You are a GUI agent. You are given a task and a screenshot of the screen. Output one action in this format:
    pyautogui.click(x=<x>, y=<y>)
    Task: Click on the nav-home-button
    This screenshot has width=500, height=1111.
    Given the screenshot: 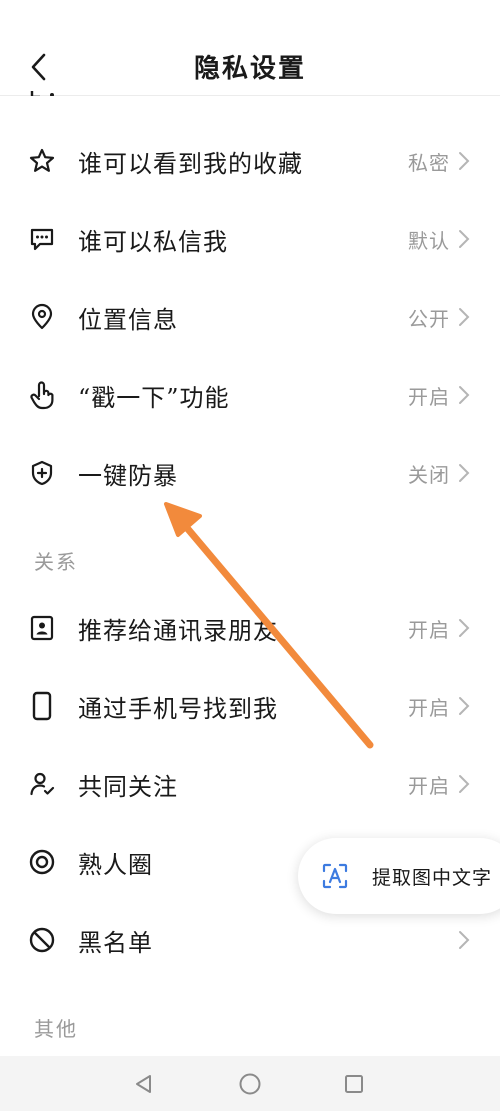 What is the action you would take?
    pyautogui.click(x=250, y=1084)
    